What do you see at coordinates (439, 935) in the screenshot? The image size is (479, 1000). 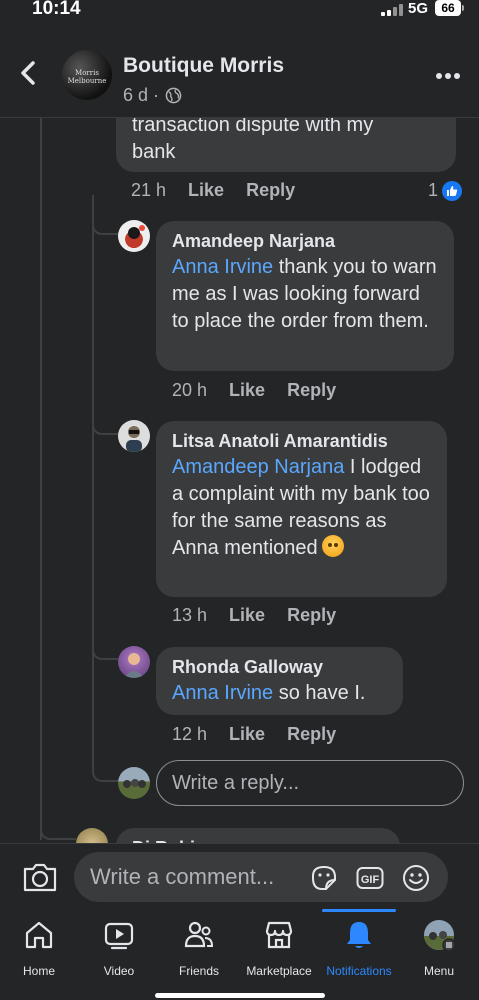 I see `menu-avatar-icon` at bounding box center [439, 935].